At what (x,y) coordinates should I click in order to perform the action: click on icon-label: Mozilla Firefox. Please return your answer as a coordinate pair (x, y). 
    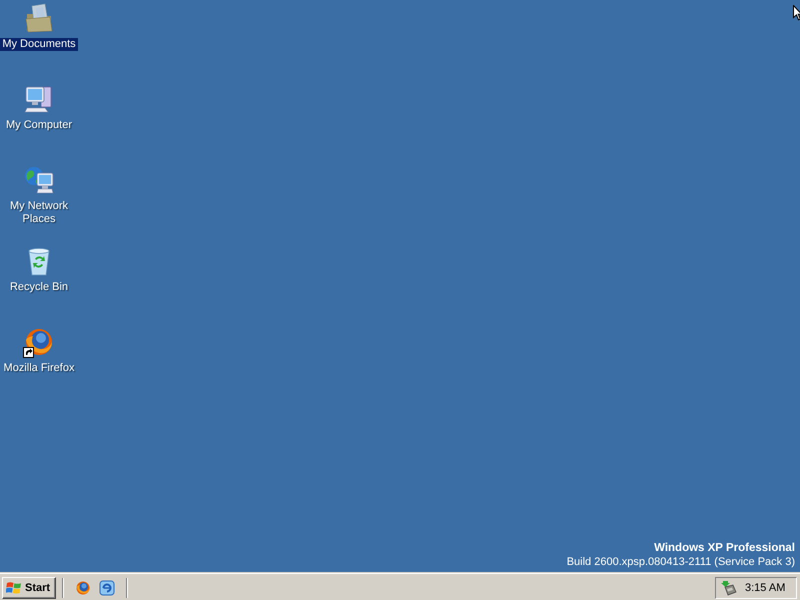
    Looking at the image, I should click on (39, 368).